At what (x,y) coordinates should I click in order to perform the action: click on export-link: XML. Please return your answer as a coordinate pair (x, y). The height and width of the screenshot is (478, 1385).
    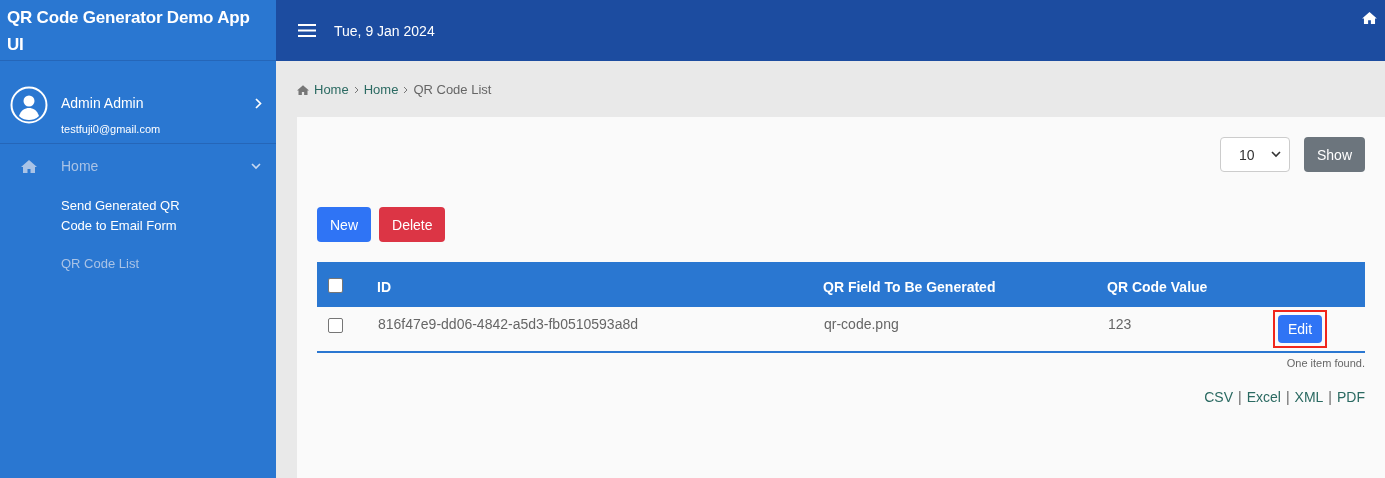
    Looking at the image, I should click on (1309, 397).